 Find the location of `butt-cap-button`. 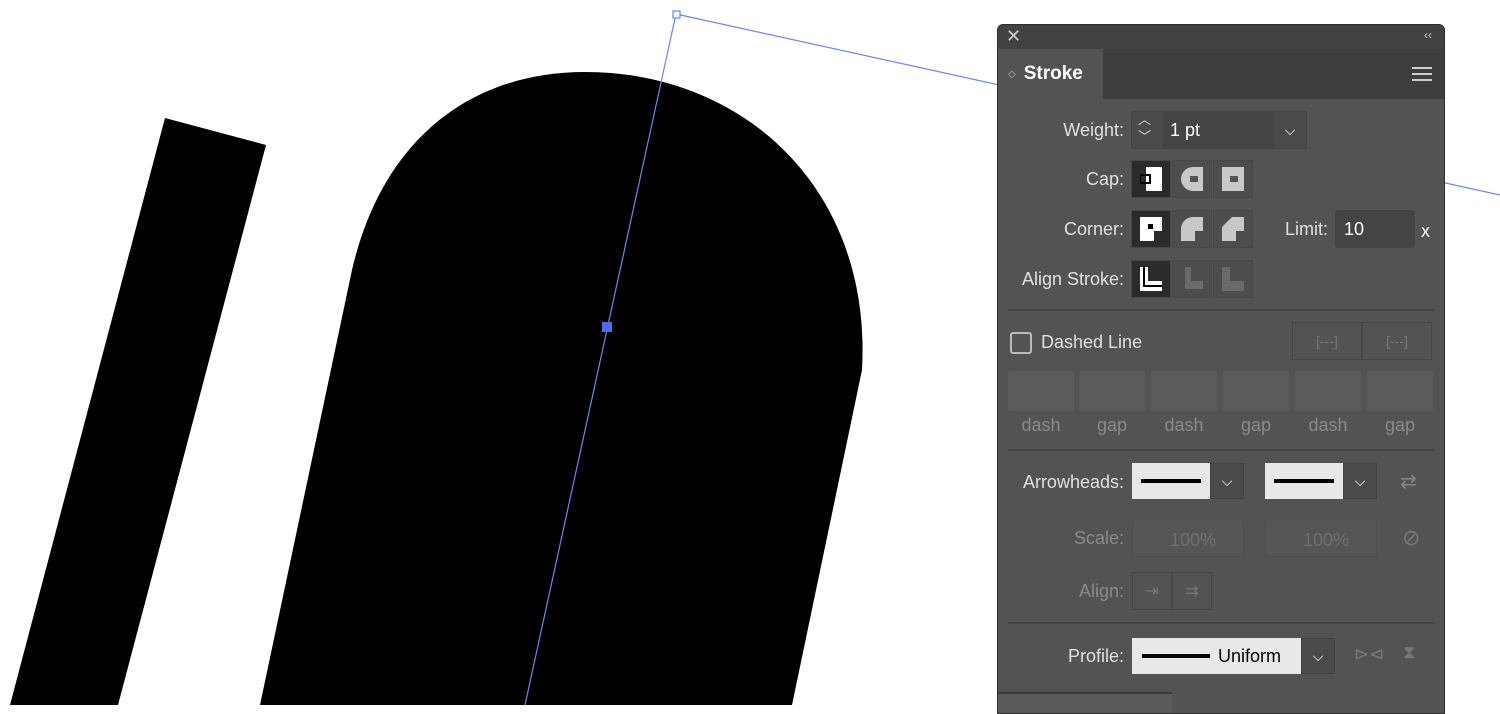

butt-cap-button is located at coordinates (1151, 179).